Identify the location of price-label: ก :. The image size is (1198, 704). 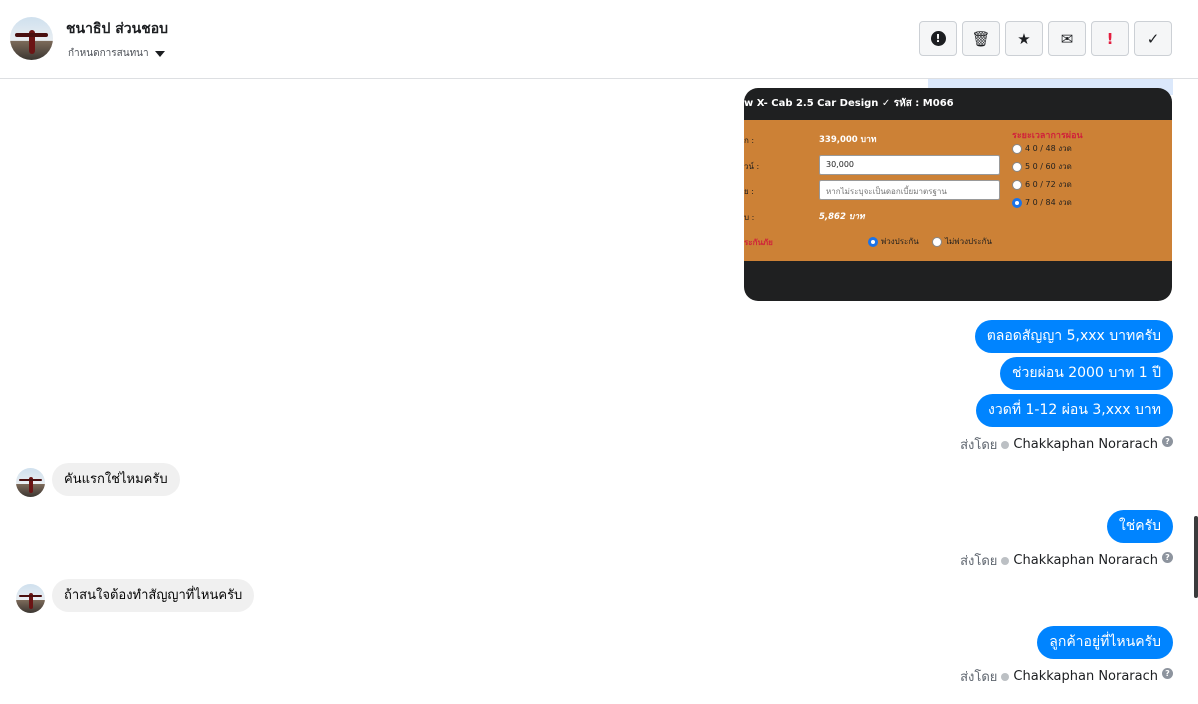
(749, 140).